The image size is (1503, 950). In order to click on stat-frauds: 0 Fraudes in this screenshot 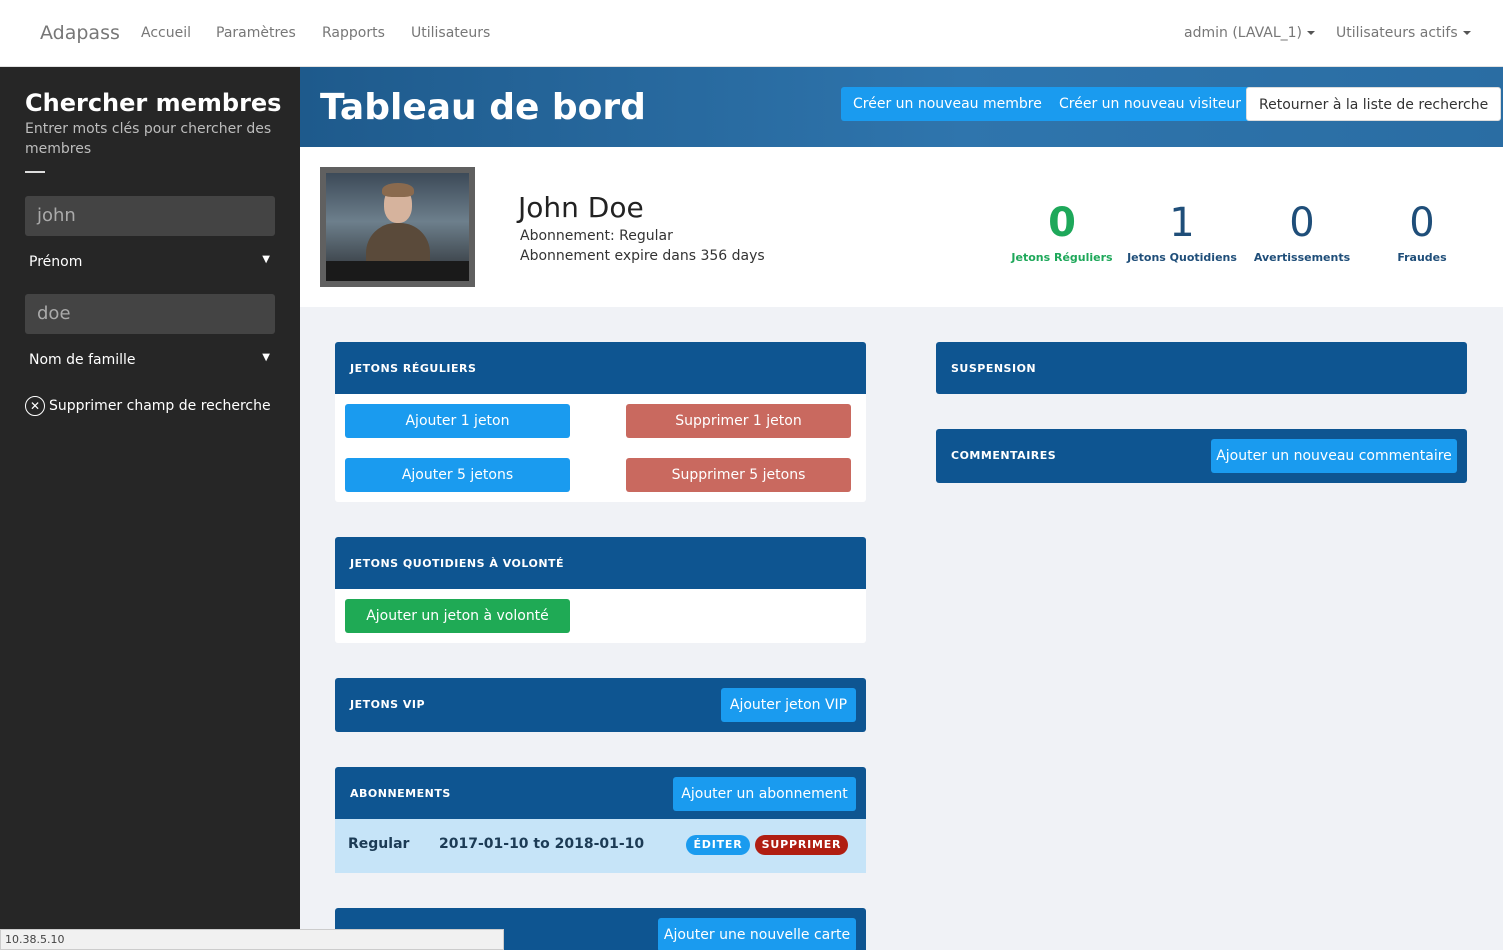, I will do `click(1422, 231)`.